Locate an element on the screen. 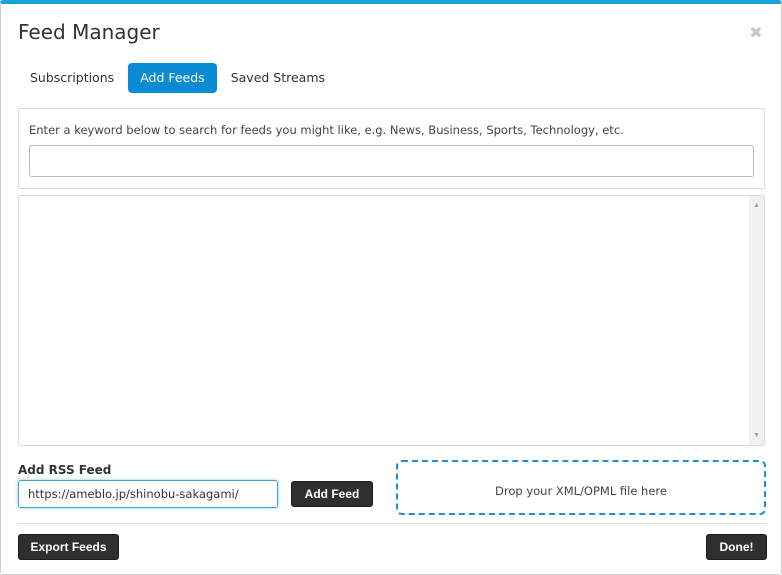 Image resolution: width=782 pixels, height=575 pixels. dialog-title: Feed Manager is located at coordinates (89, 32).